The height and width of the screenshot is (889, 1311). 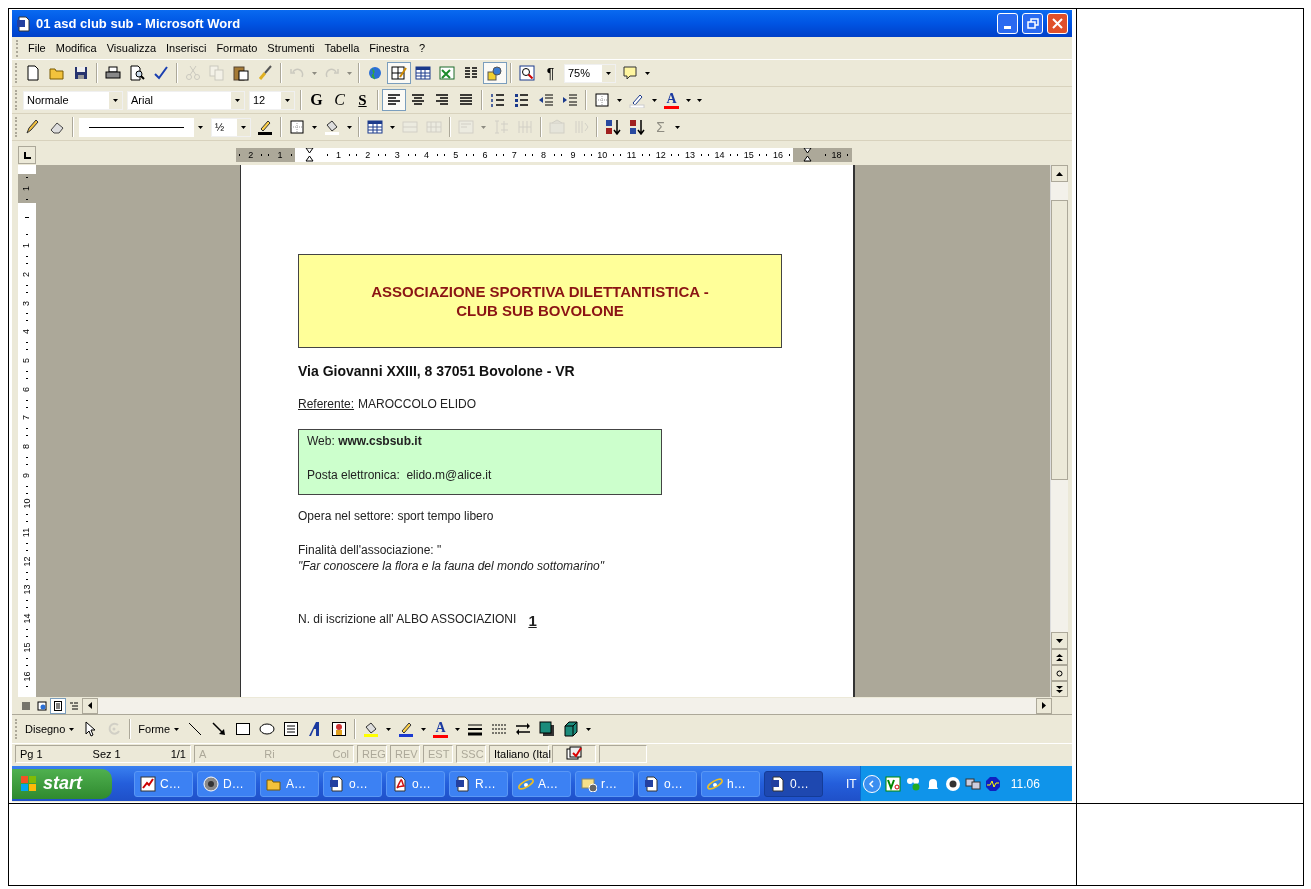 I want to click on status-text: Pg 1, so click(x=31, y=754).